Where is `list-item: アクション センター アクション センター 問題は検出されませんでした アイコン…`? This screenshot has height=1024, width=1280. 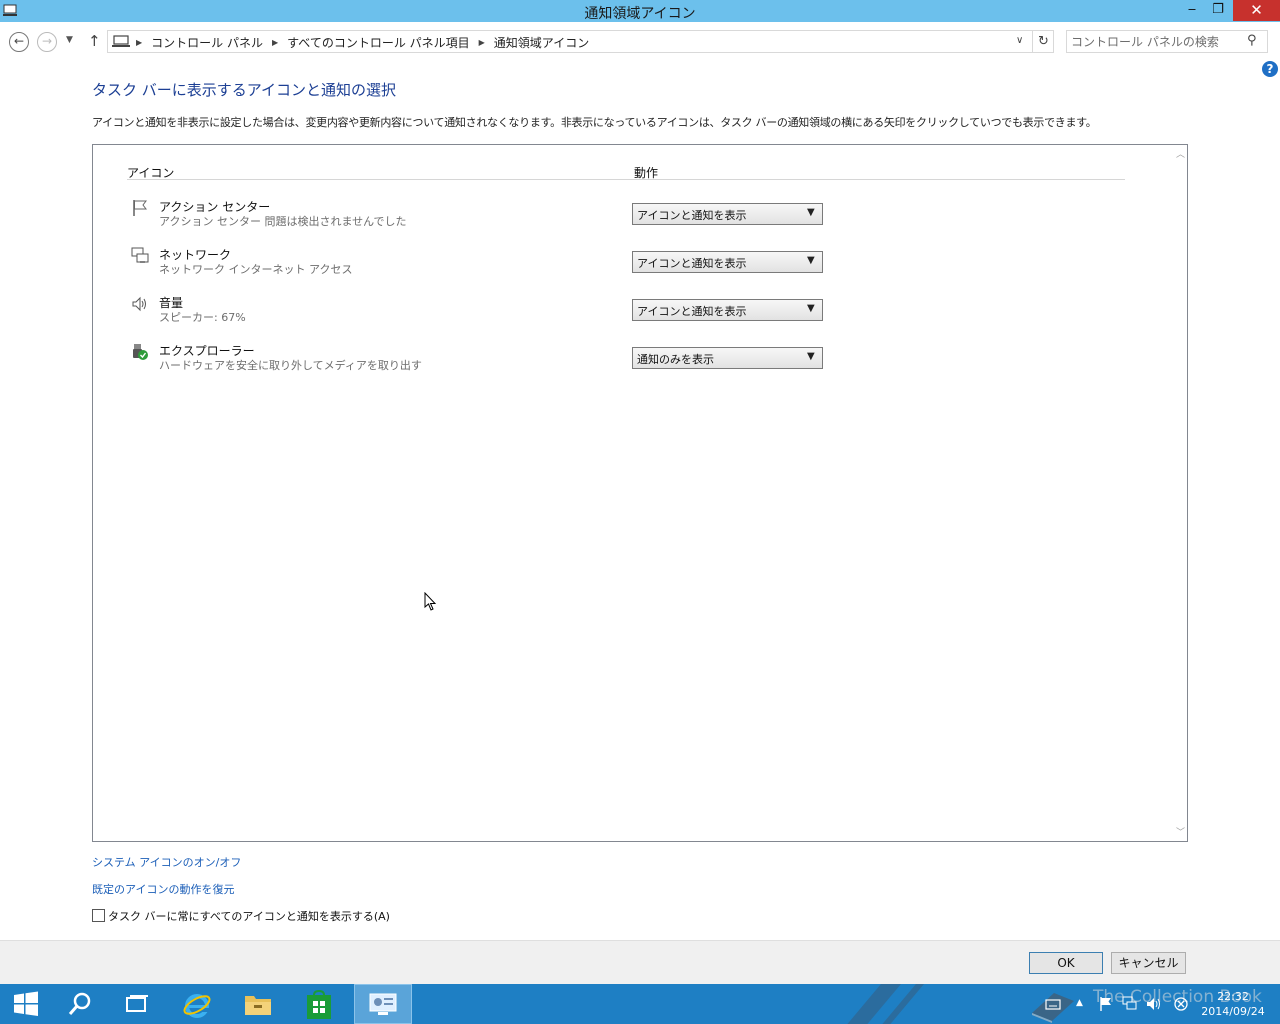 list-item: アクション センター アクション センター 問題は検出されませんでした アイコン… is located at coordinates (628, 217).